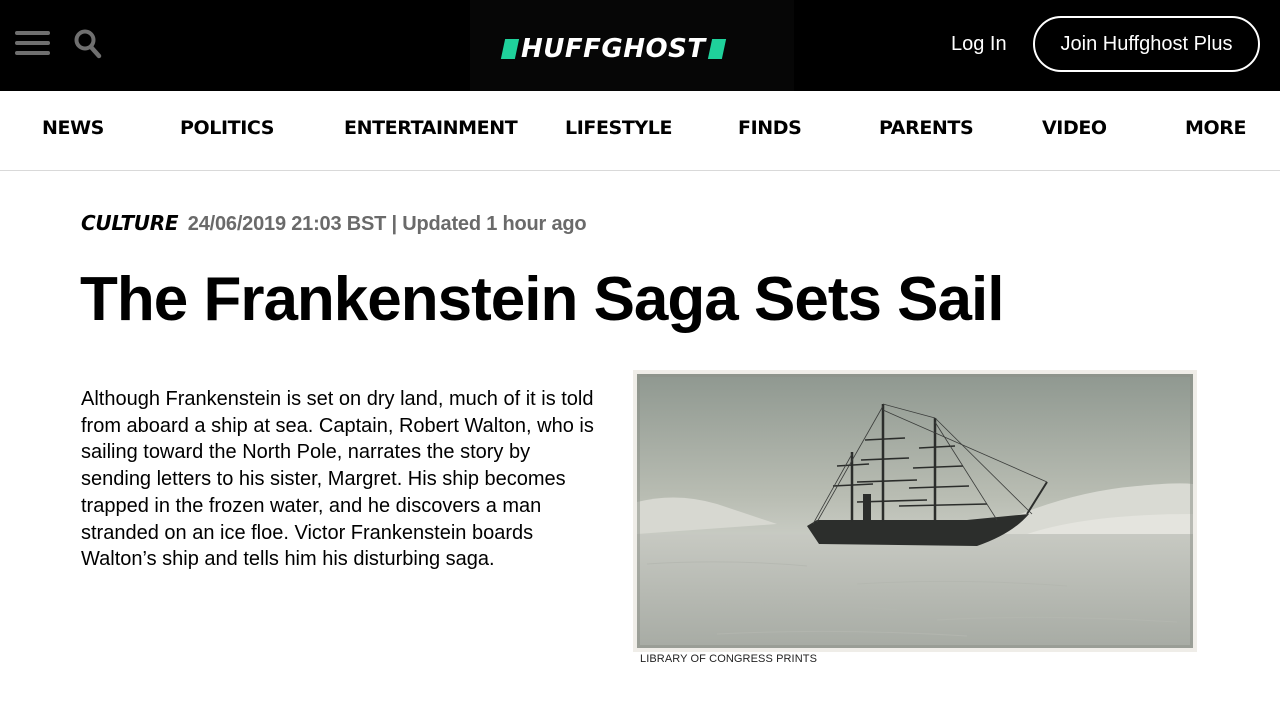 The image size is (1280, 720). Describe the element at coordinates (979, 44) in the screenshot. I see `login-link: Log In` at that location.